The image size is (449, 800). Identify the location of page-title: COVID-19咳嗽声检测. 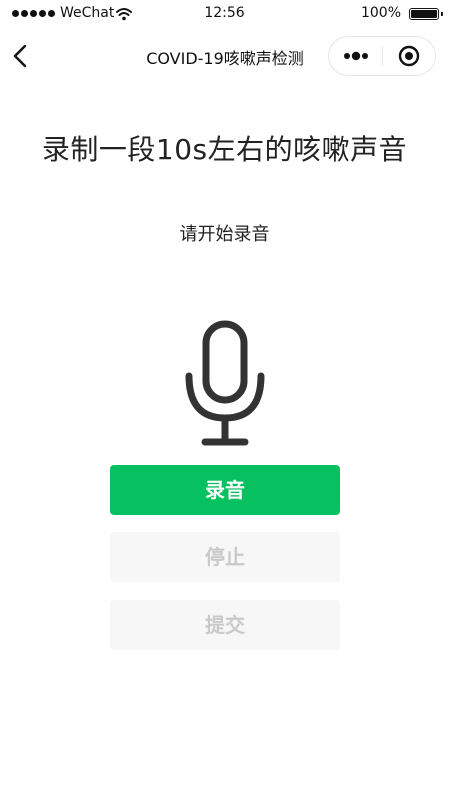
(225, 58).